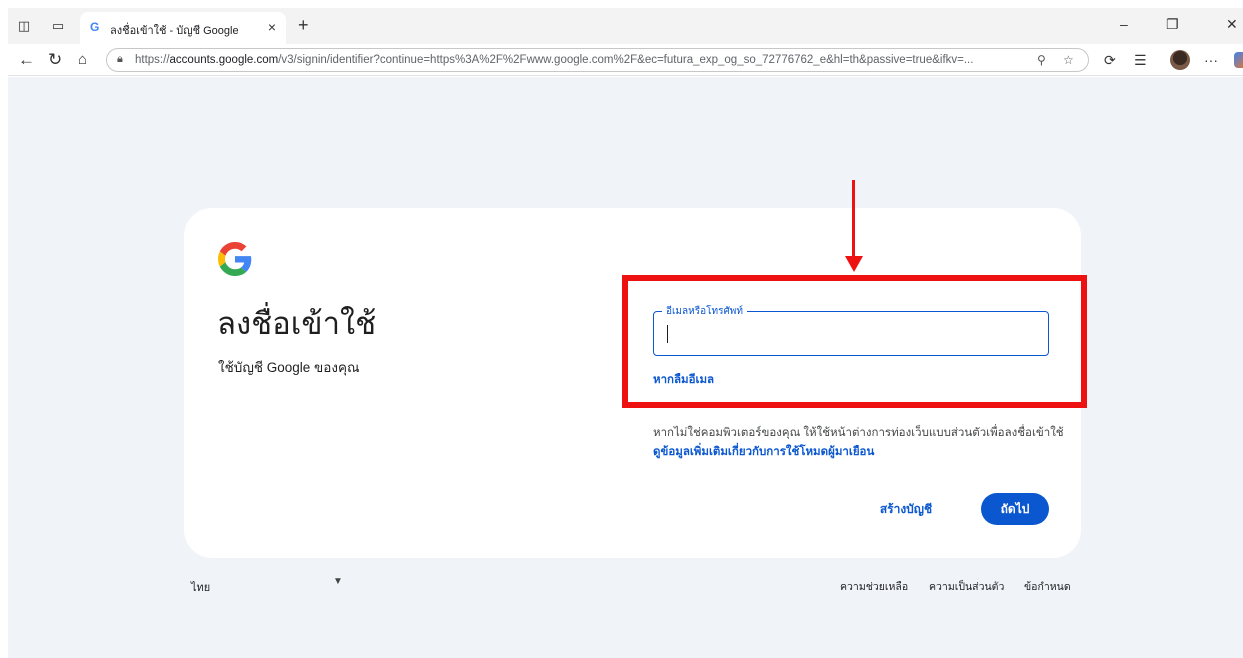 The height and width of the screenshot is (658, 1243). I want to click on favorite-star-icon: ☆, so click(1068, 60).